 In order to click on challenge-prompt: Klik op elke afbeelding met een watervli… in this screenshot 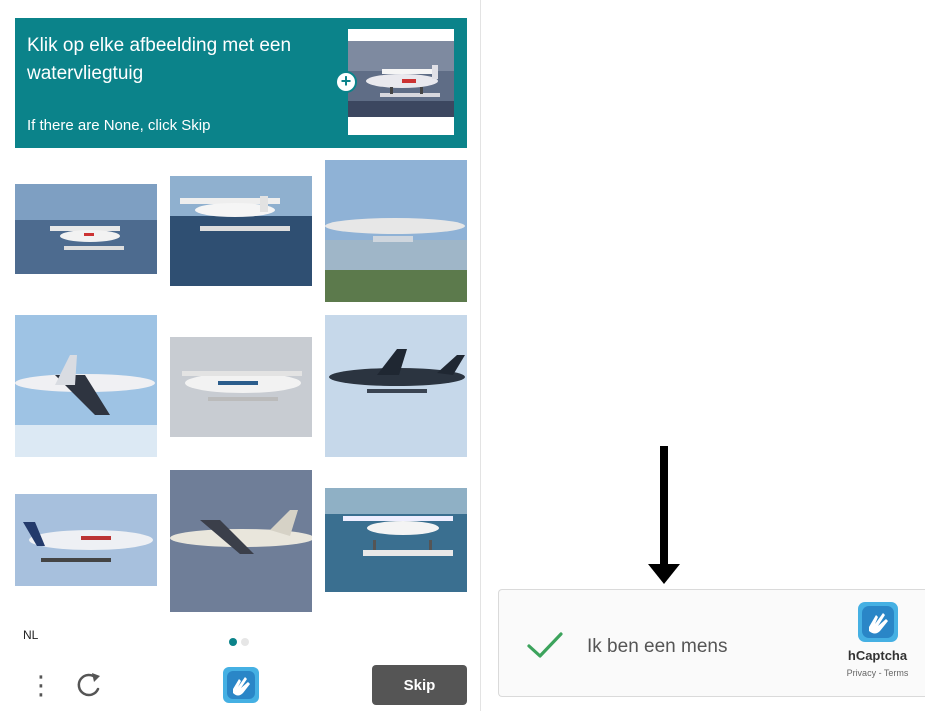, I will do `click(241, 83)`.